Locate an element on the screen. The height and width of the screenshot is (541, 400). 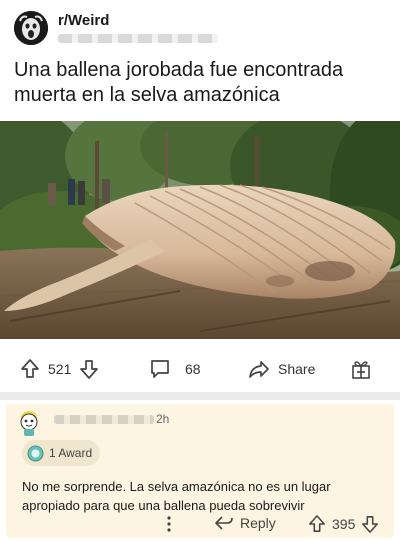
award-icon is located at coordinates (35, 453).